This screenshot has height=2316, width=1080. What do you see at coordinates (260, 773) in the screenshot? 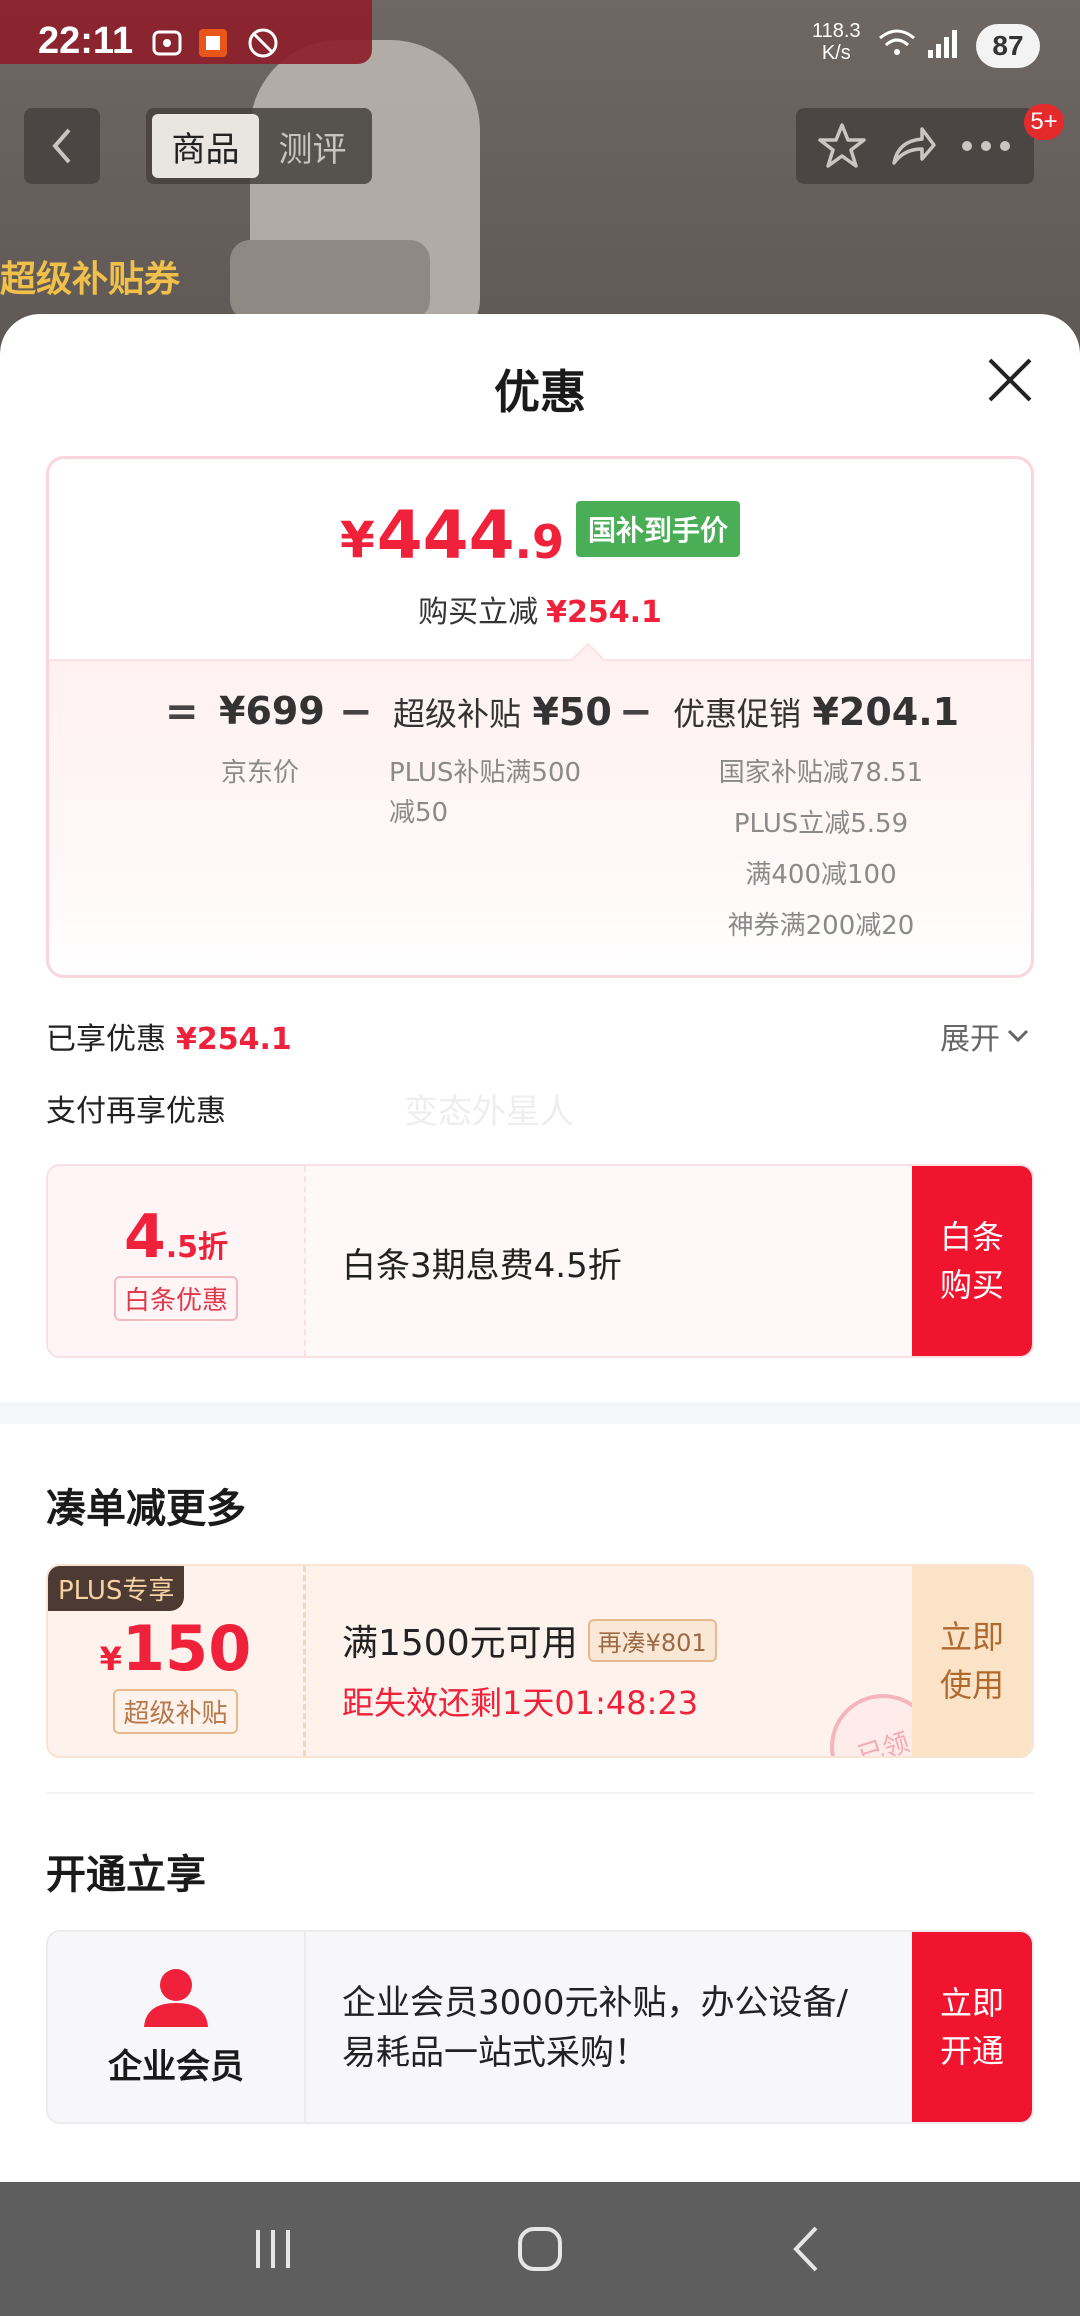
I see `base-note: 京东价` at bounding box center [260, 773].